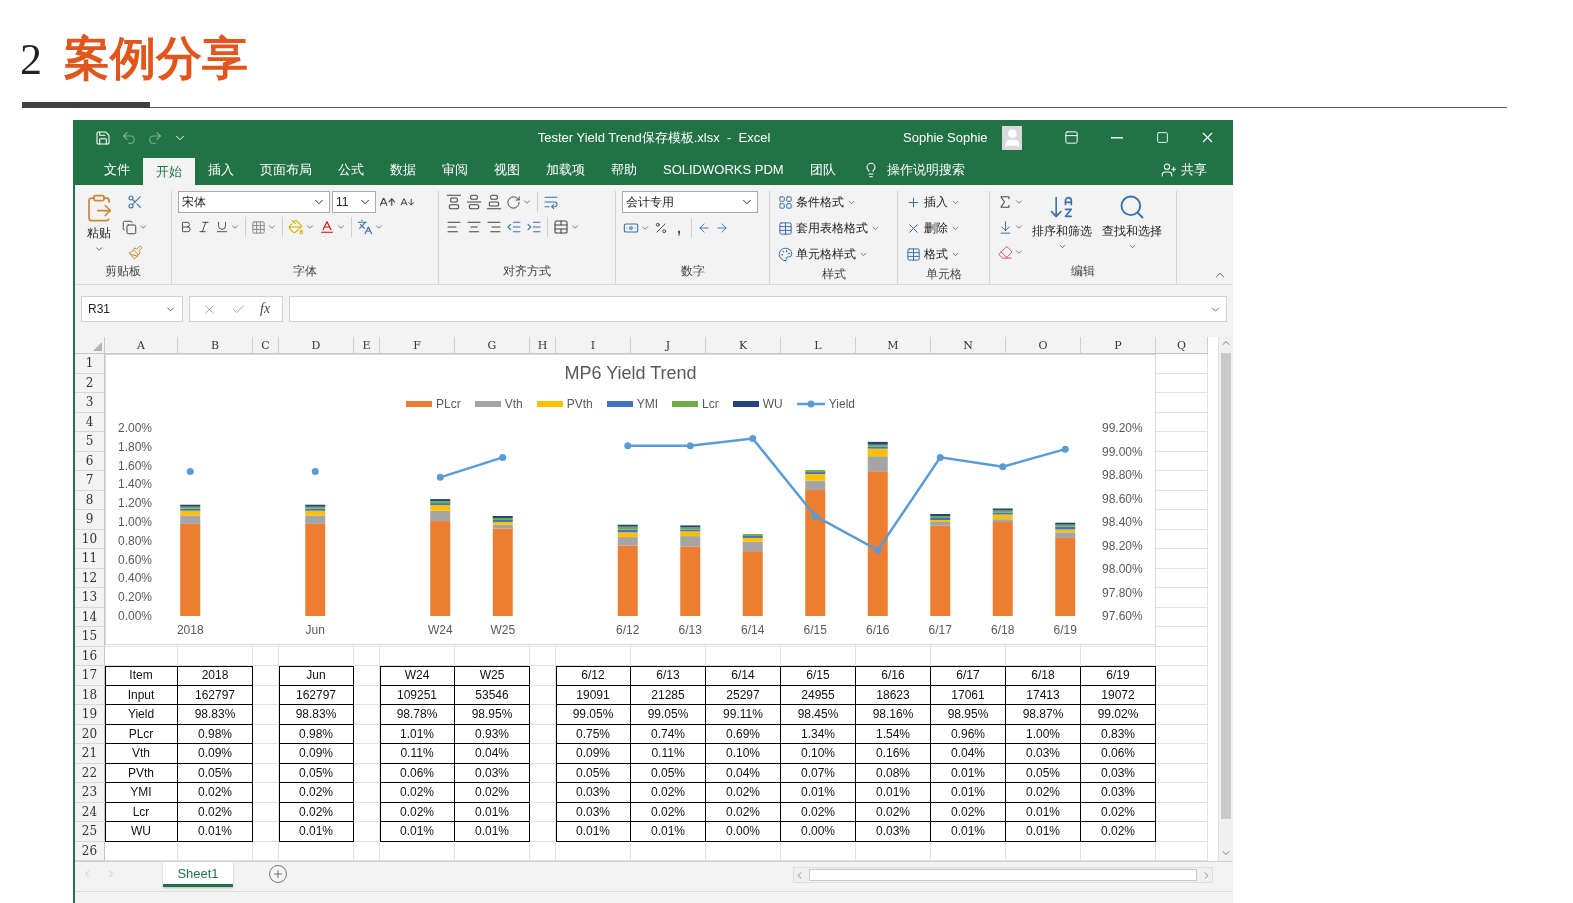 The height and width of the screenshot is (903, 1573). Describe the element at coordinates (893, 345) in the screenshot. I see `column-header: M` at that location.